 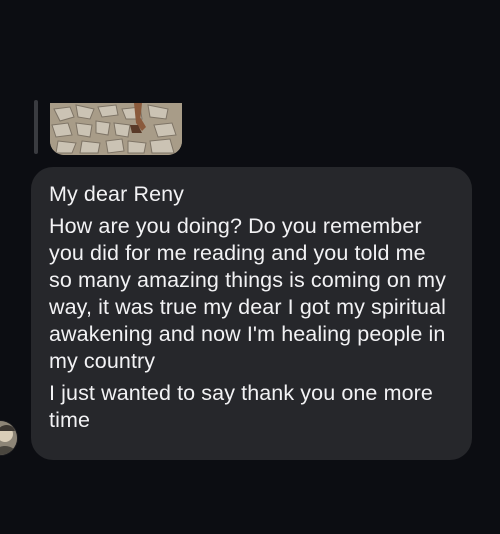 I want to click on photo-icon, so click(x=116, y=129).